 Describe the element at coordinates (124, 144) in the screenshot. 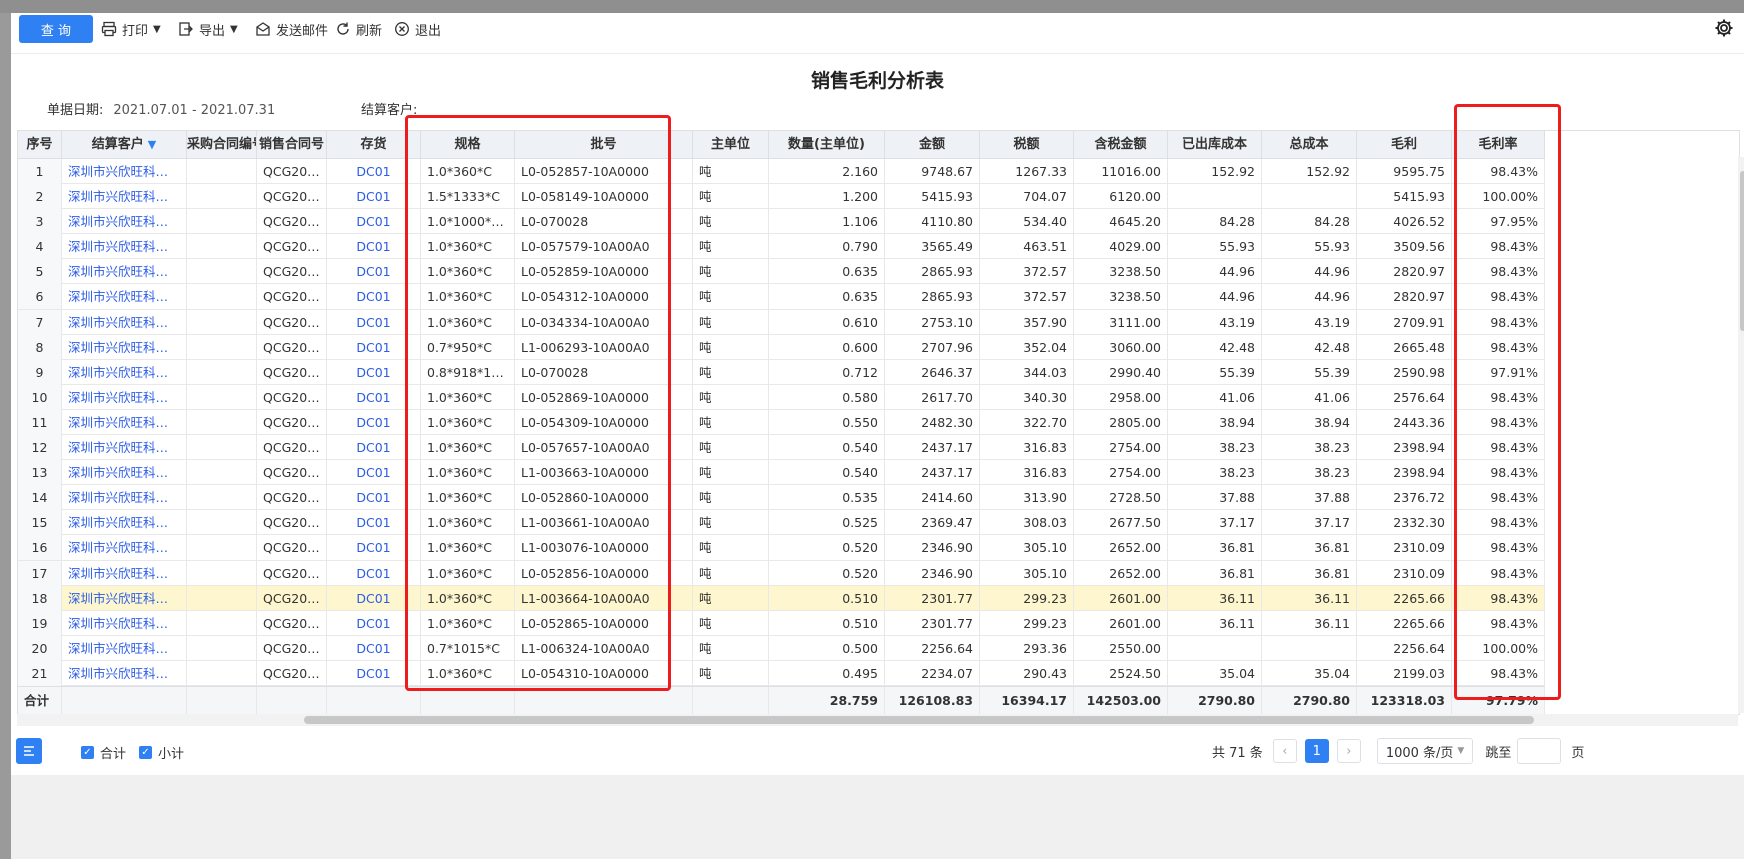

I see `column-header-customer: 结算客户 ▼` at that location.